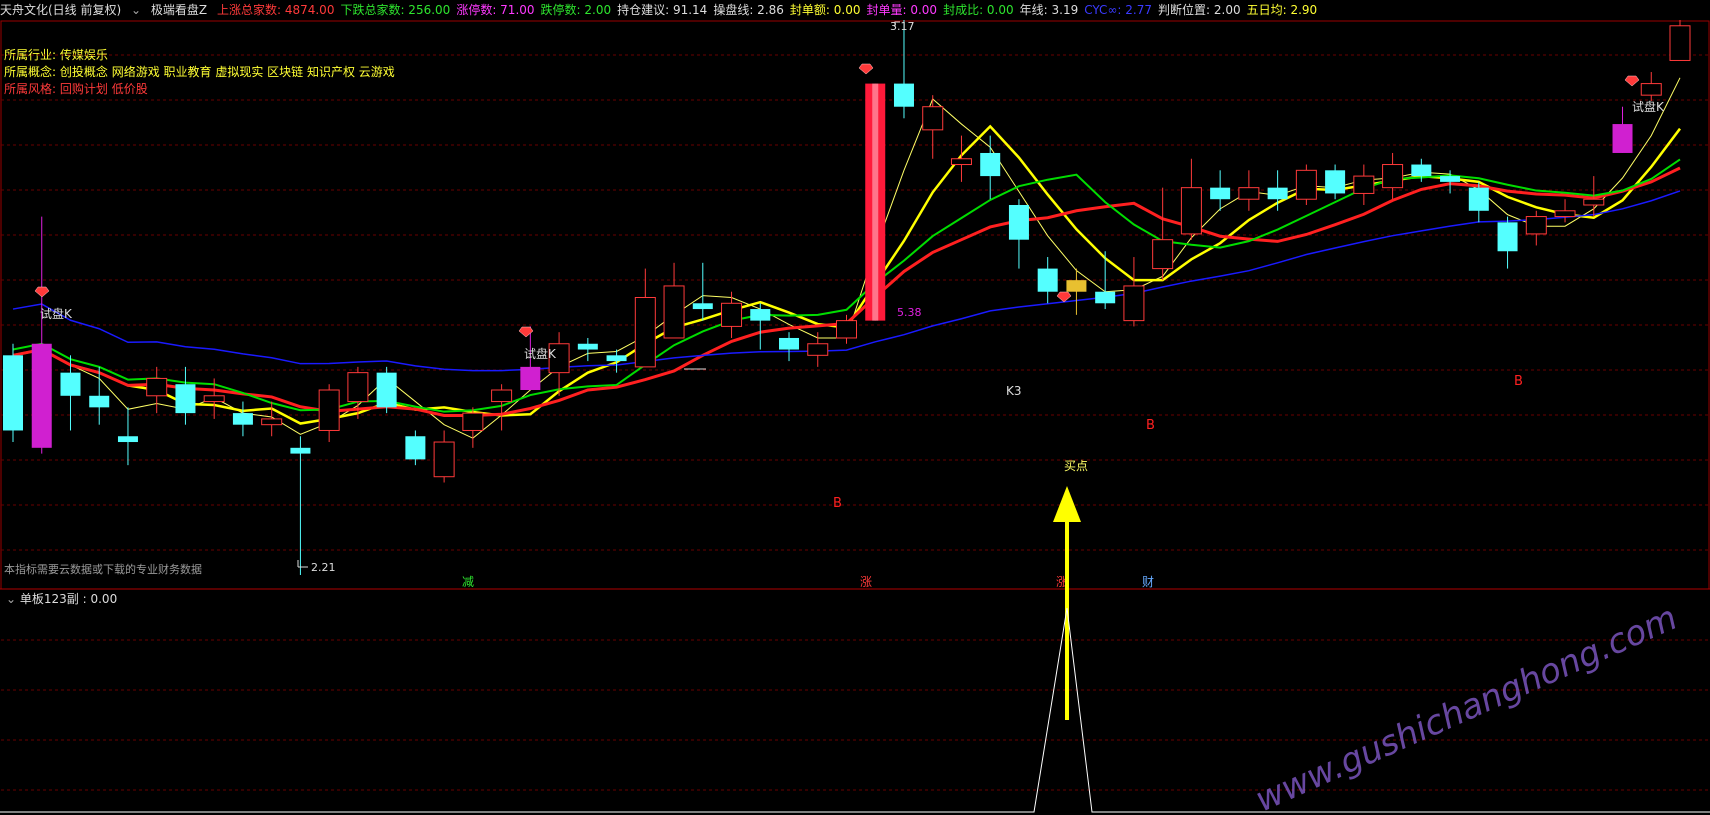  What do you see at coordinates (1067, 504) in the screenshot?
I see `buy-arrow-head` at bounding box center [1067, 504].